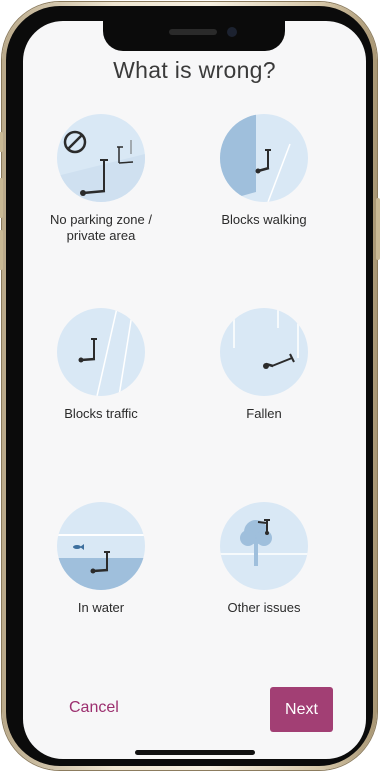 Image resolution: width=381 pixels, height=774 pixels. Describe the element at coordinates (194, 36) in the screenshot. I see `notch` at that location.